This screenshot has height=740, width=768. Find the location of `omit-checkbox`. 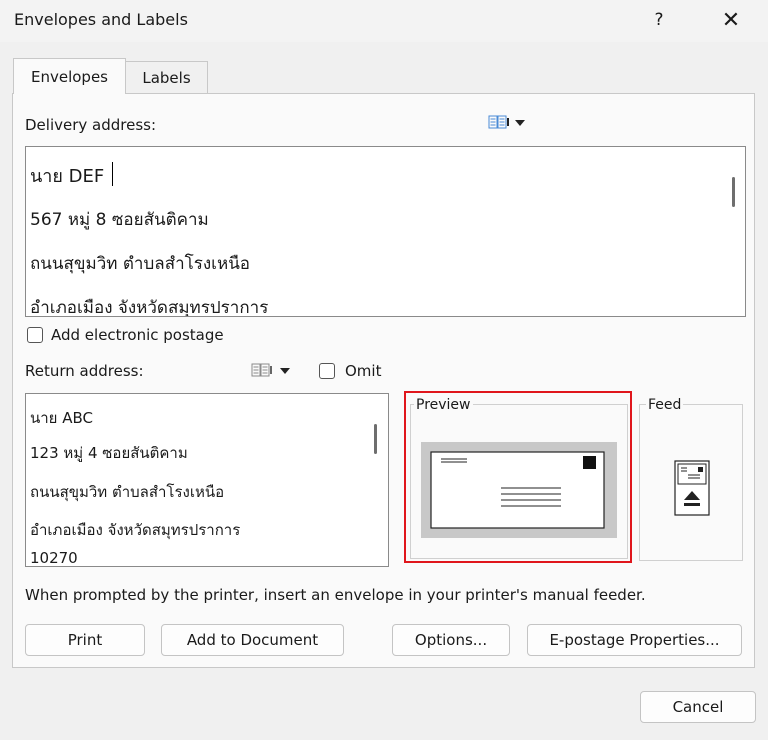

omit-checkbox is located at coordinates (327, 371).